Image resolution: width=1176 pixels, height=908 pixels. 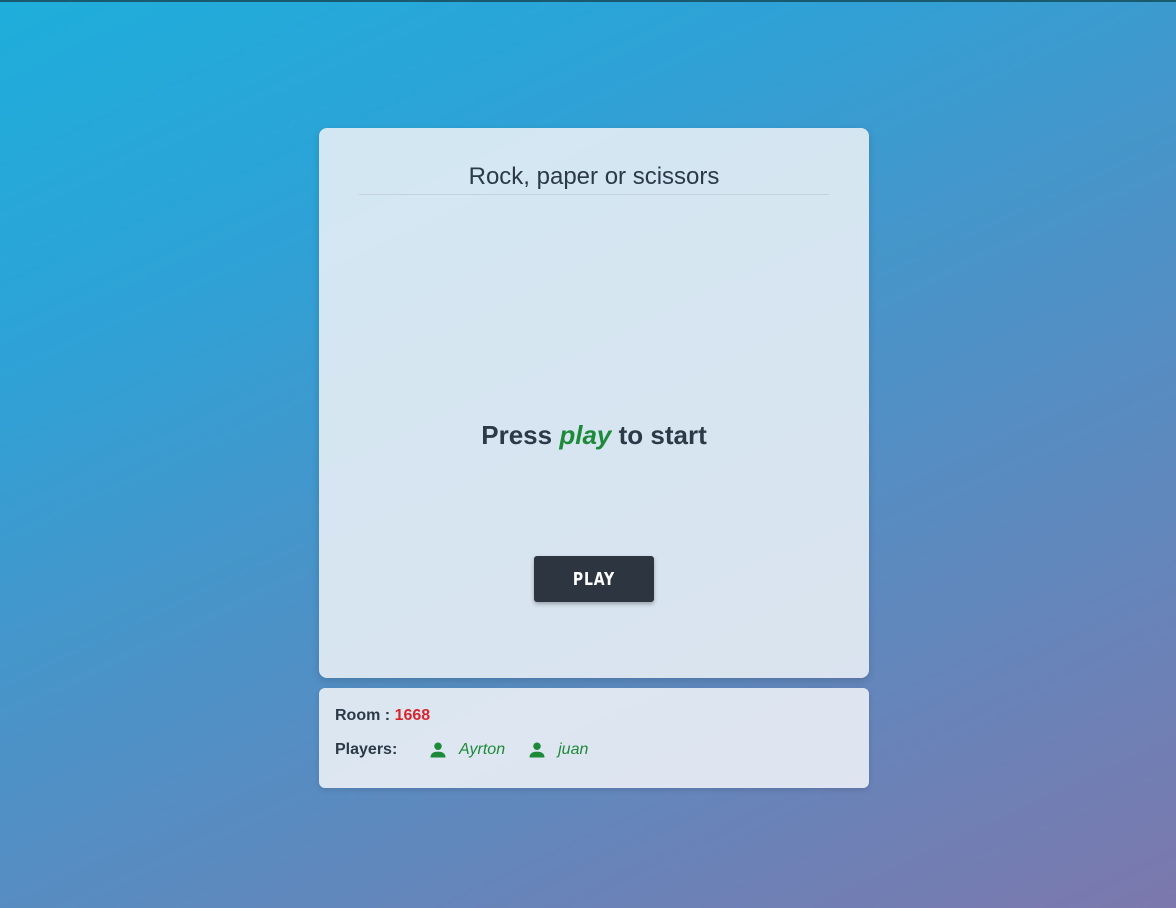 I want to click on player-name: juan, so click(x=573, y=749).